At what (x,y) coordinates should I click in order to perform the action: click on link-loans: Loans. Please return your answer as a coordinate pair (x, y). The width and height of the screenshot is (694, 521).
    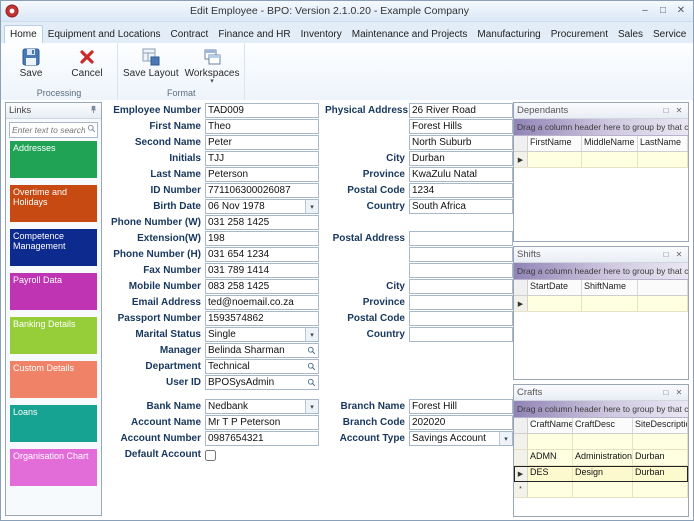
    Looking at the image, I should click on (53, 423).